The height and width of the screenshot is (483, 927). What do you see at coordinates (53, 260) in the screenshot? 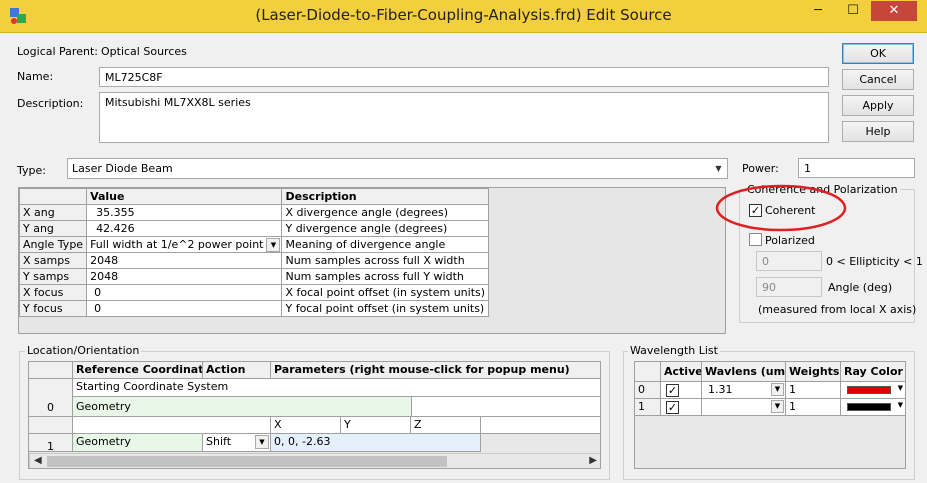
I see `row-label: X samps` at bounding box center [53, 260].